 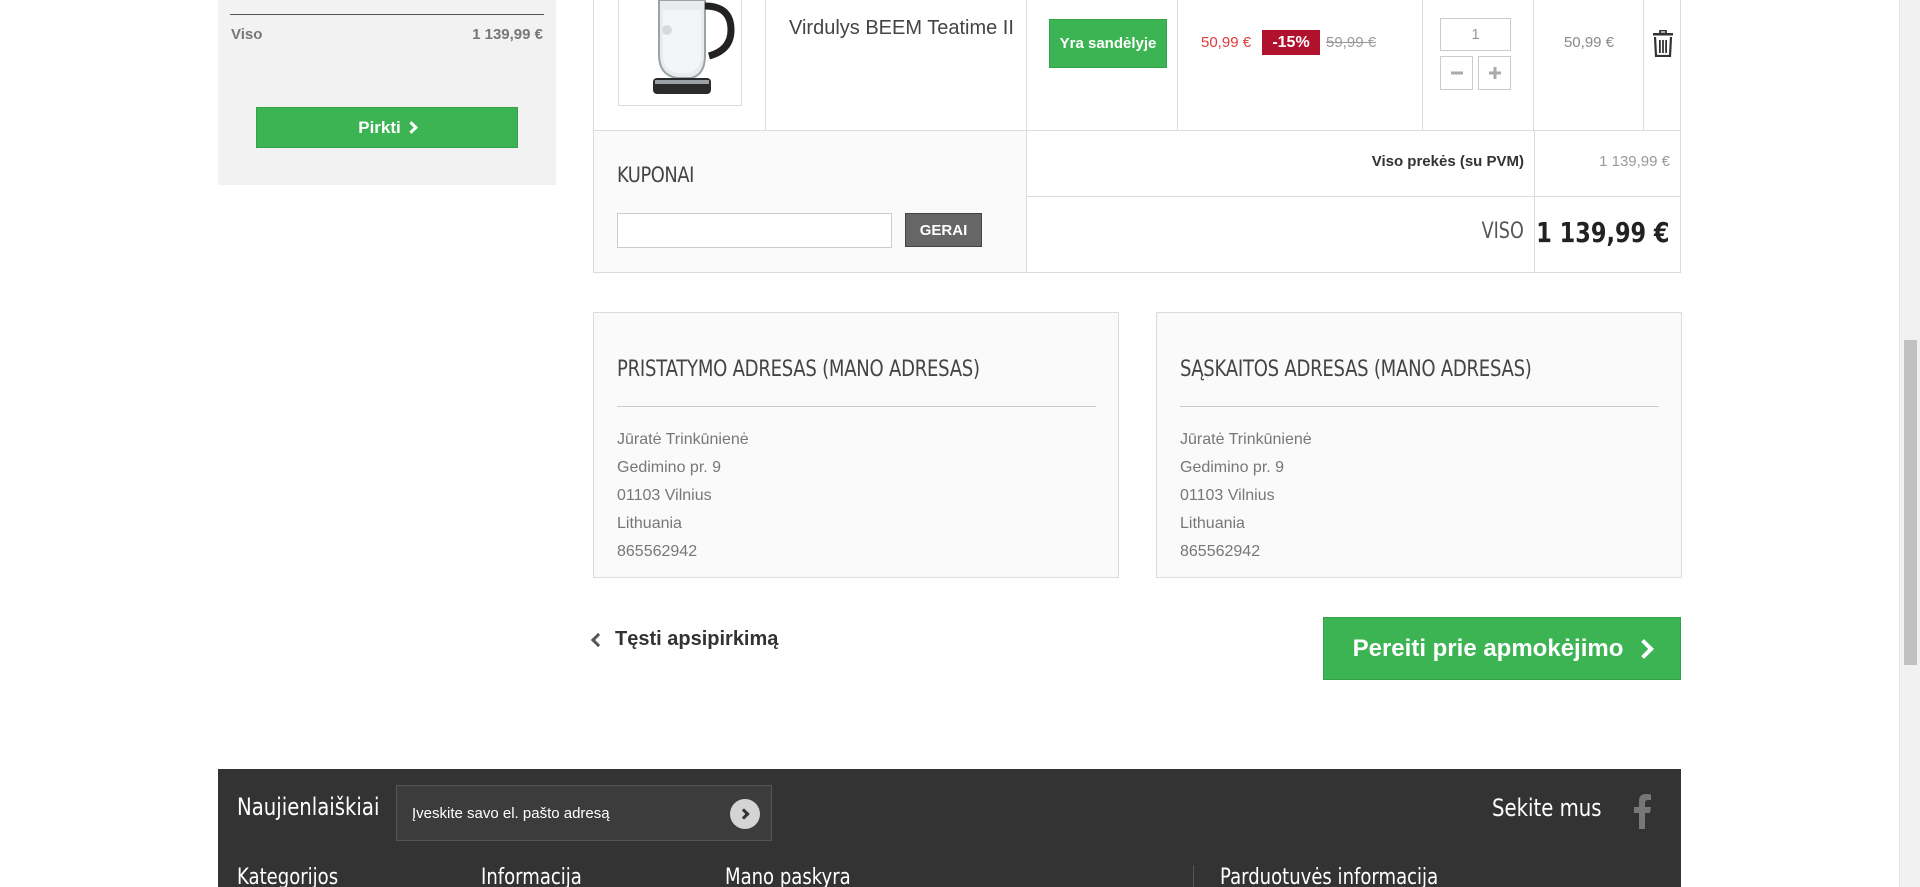 I want to click on summary-total-value: 1 139,99 €, so click(x=1603, y=232).